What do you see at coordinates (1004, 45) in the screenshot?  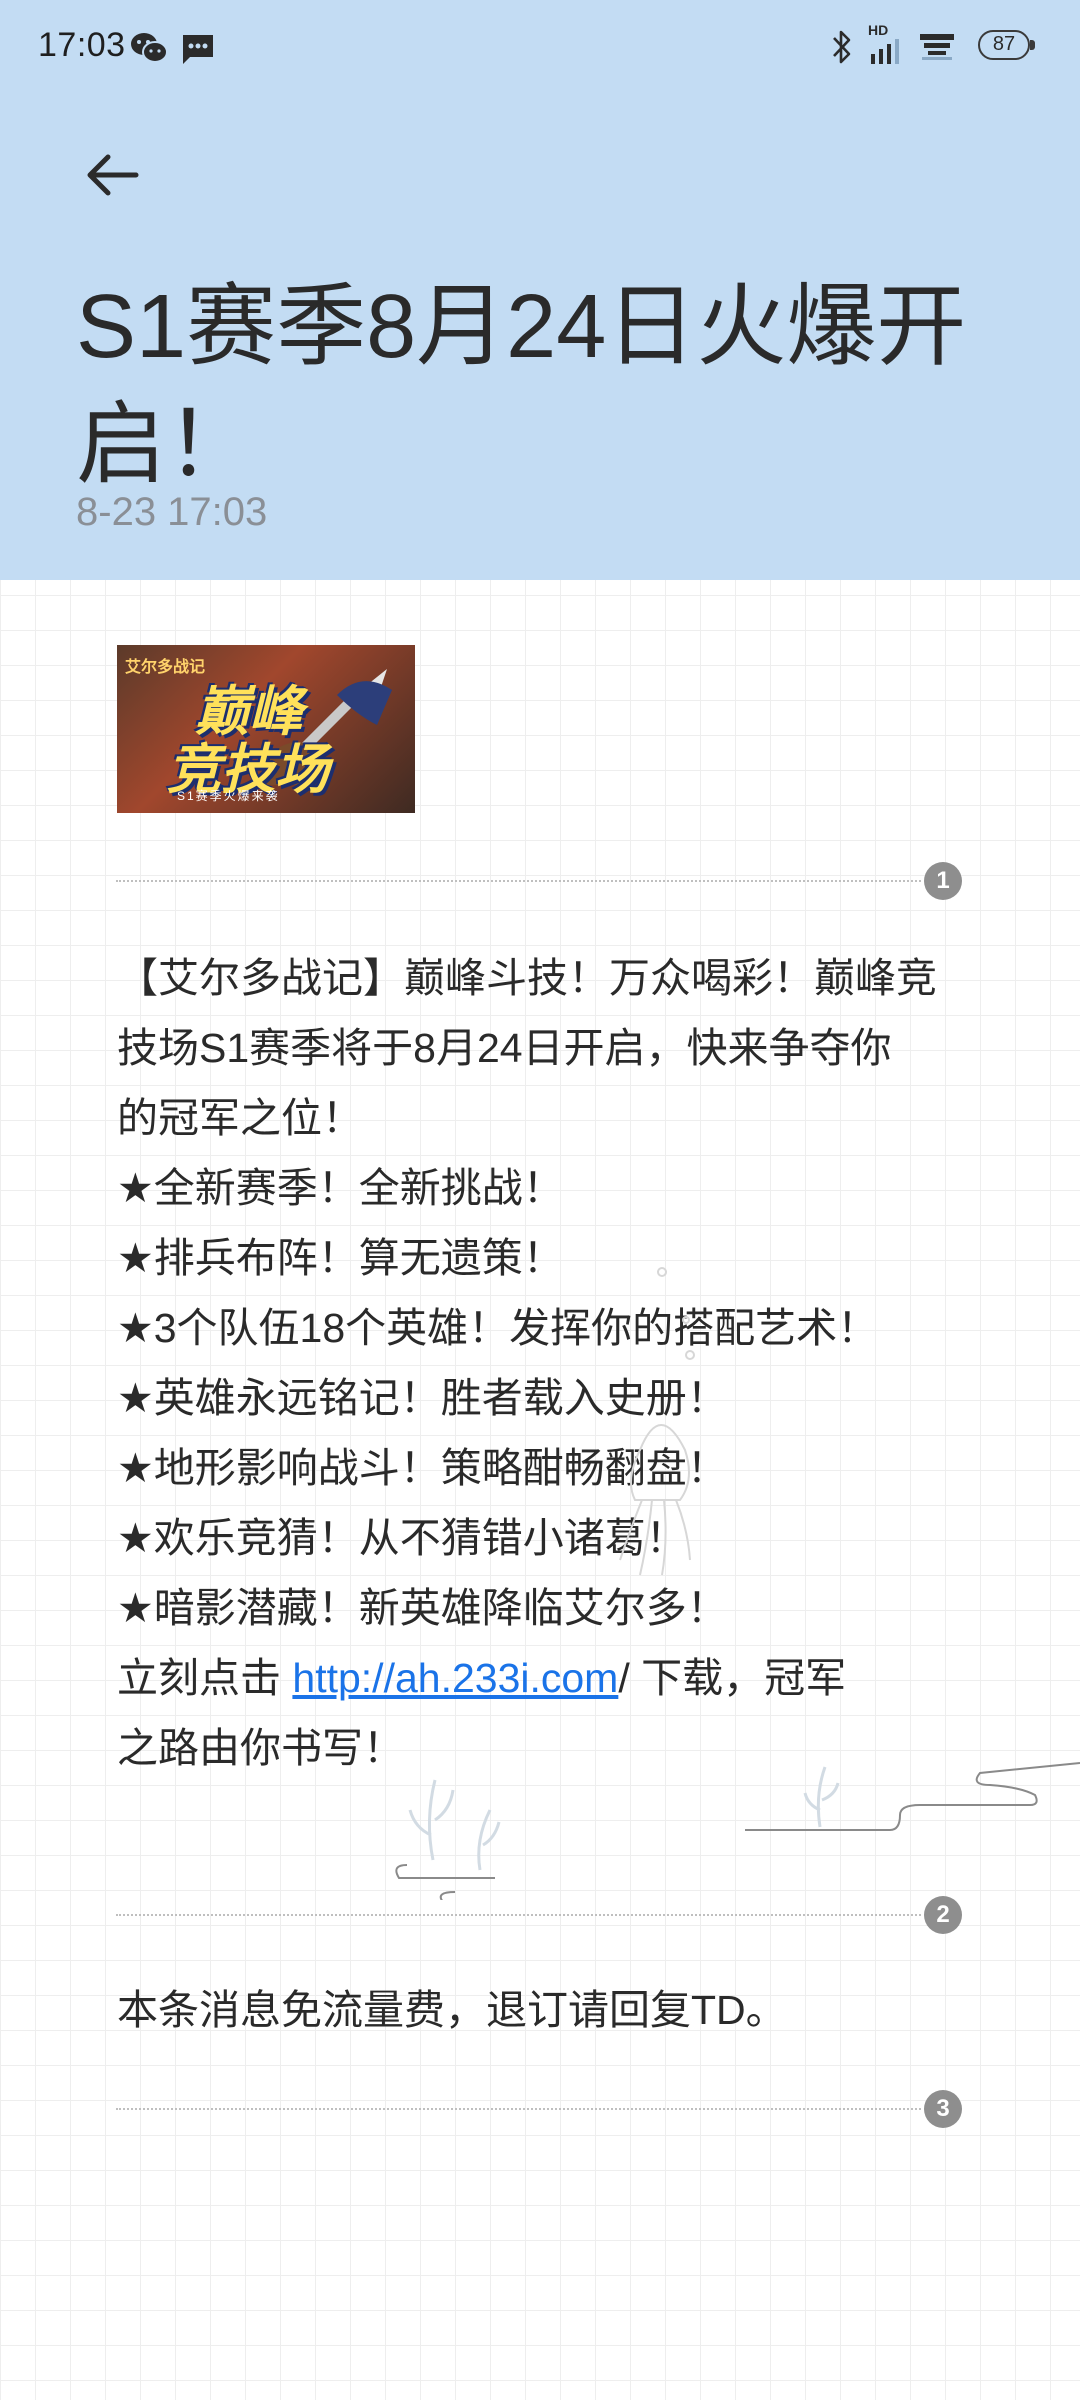 I see `battery-indicator: 87` at bounding box center [1004, 45].